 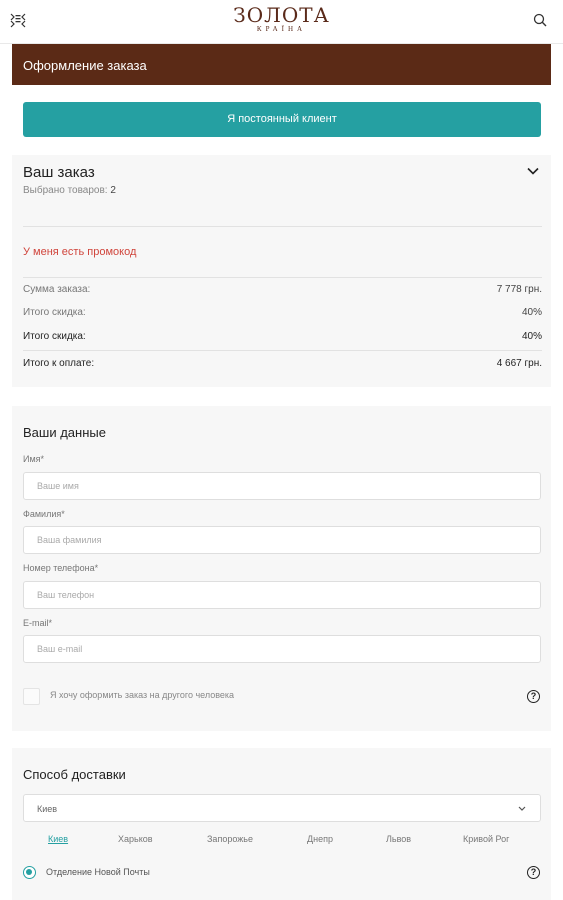 What do you see at coordinates (282, 486) in the screenshot?
I see `first-name-input` at bounding box center [282, 486].